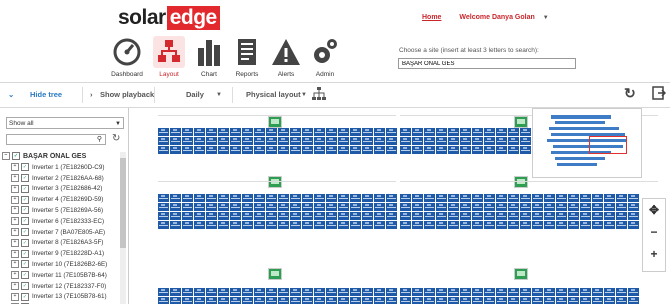 Image resolution: width=670 pixels, height=304 pixels. Describe the element at coordinates (6, 156) in the screenshot. I see `collapse-icon: −` at that location.